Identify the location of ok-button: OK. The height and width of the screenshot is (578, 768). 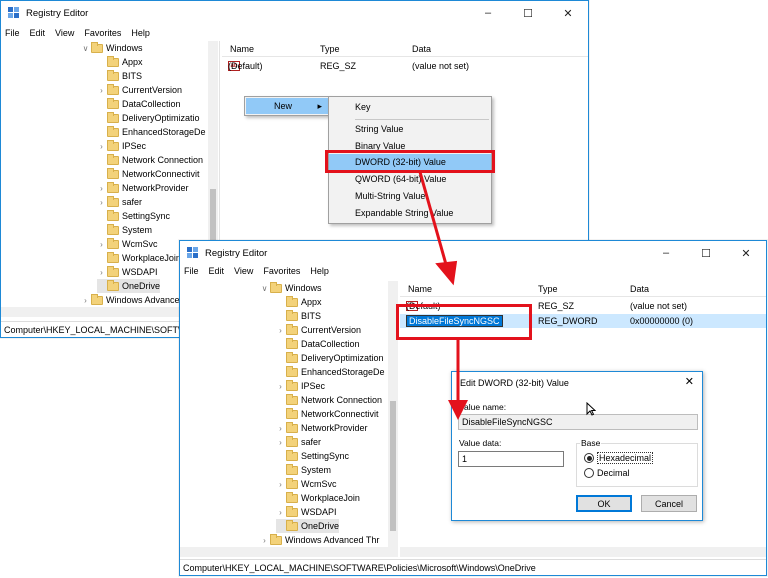
(604, 503).